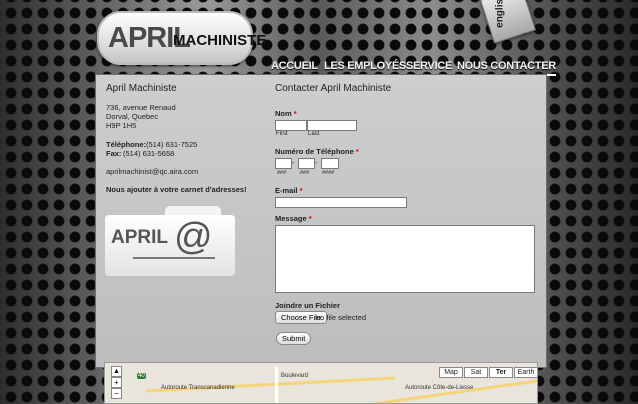 The height and width of the screenshot is (404, 638). What do you see at coordinates (139, 237) in the screenshot?
I see `card-word: APRIL` at bounding box center [139, 237].